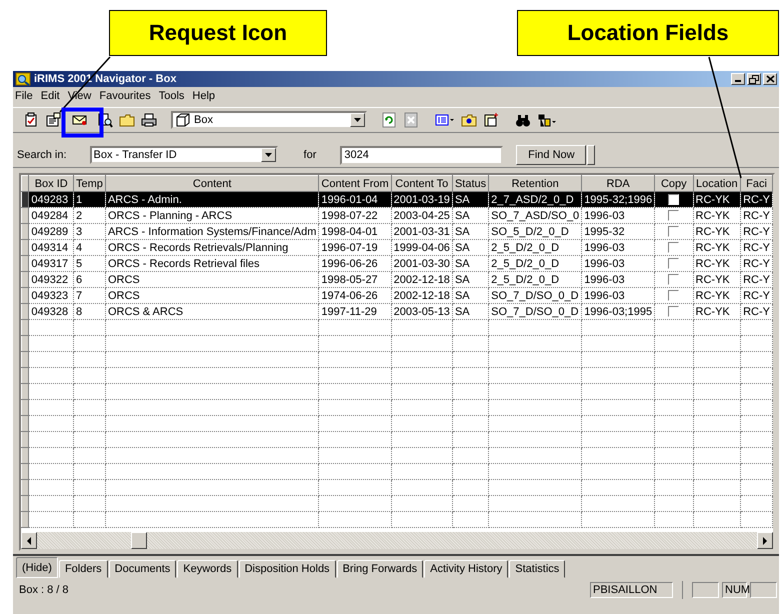 The height and width of the screenshot is (614, 783). What do you see at coordinates (717, 184) in the screenshot?
I see `column-header: Location` at bounding box center [717, 184].